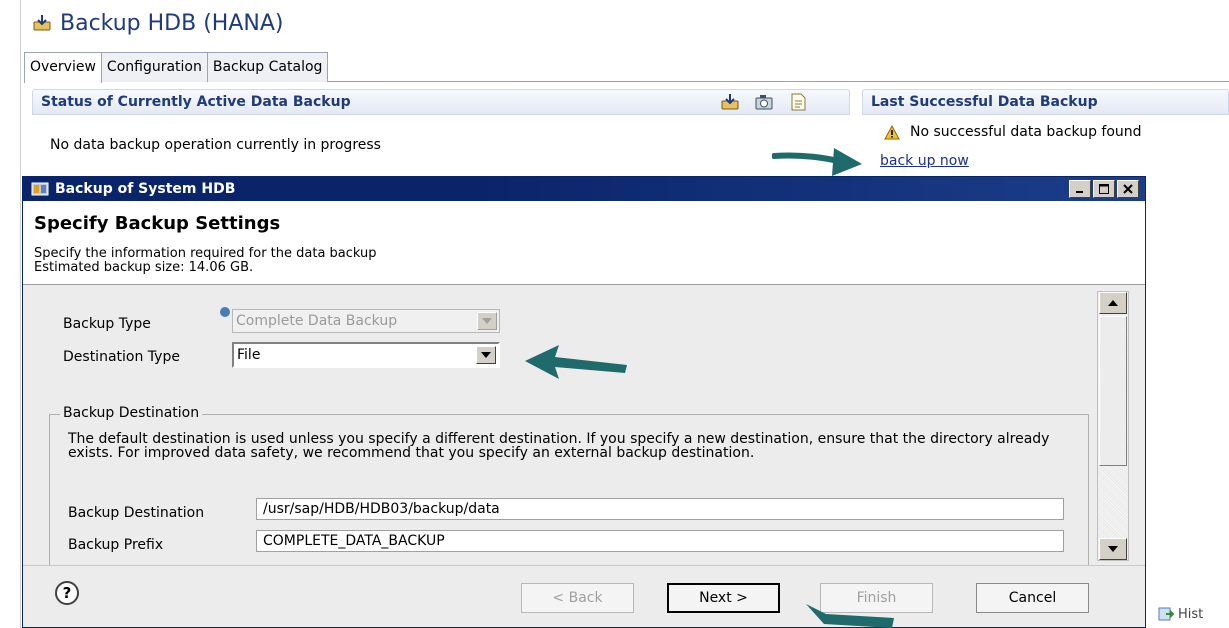  What do you see at coordinates (154, 67) in the screenshot?
I see `tab-configuration: Configuration` at bounding box center [154, 67].